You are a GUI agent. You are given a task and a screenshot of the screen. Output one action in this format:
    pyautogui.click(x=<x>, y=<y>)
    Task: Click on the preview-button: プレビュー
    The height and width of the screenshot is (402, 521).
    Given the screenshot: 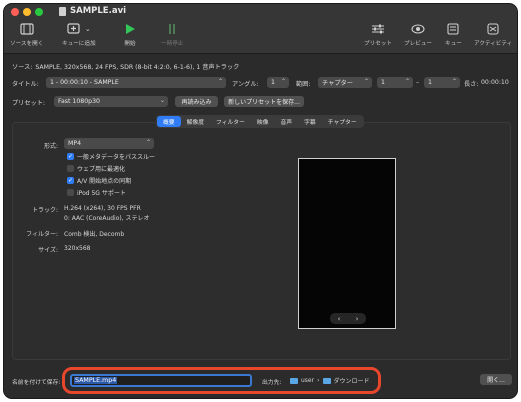 What is the action you would take?
    pyautogui.click(x=418, y=34)
    